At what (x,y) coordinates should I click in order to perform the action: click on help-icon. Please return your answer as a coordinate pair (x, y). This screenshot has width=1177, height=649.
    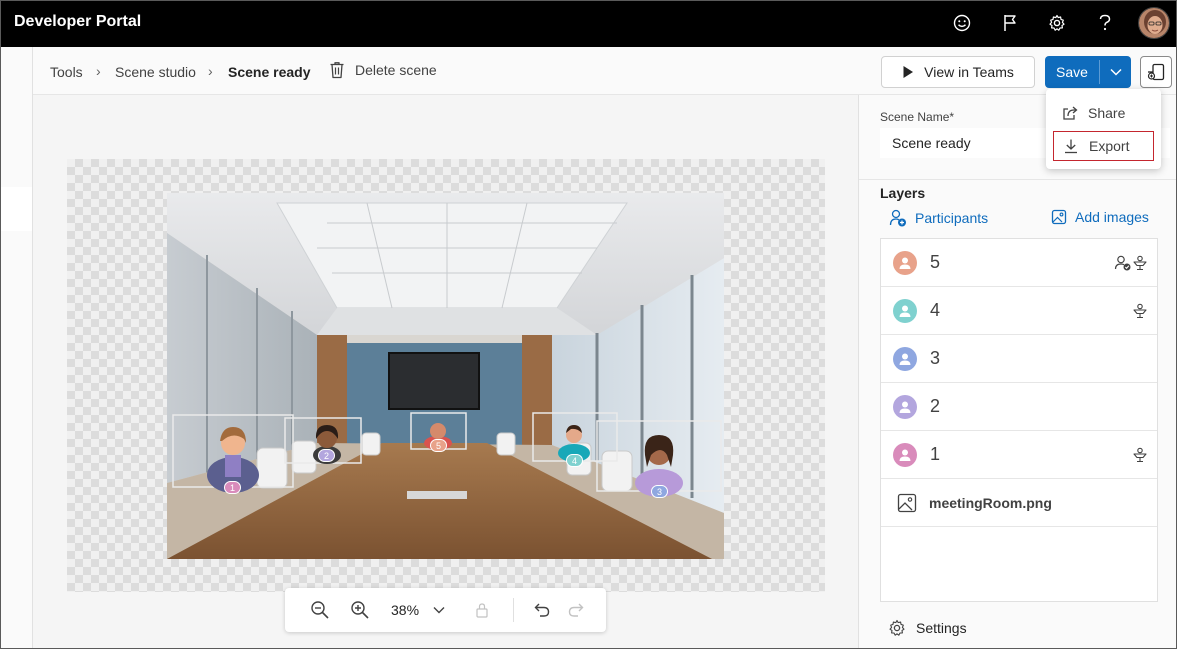
    Looking at the image, I should click on (1105, 23).